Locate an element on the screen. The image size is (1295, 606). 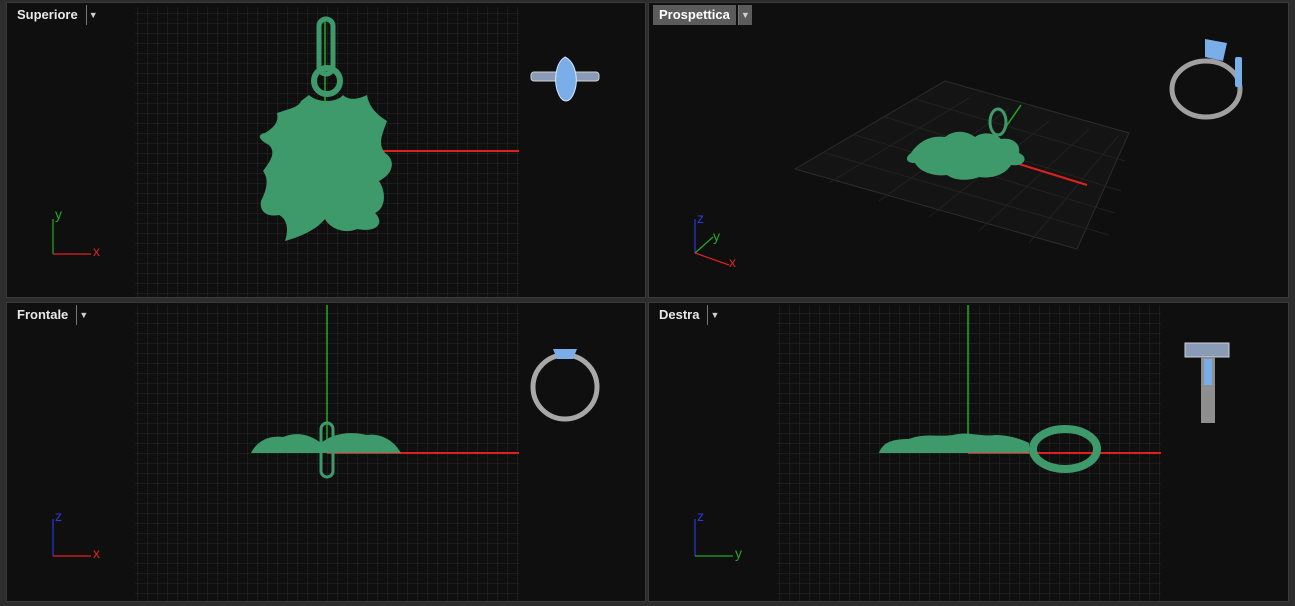
viewport-header: Destra ▼ is located at coordinates (687, 315).